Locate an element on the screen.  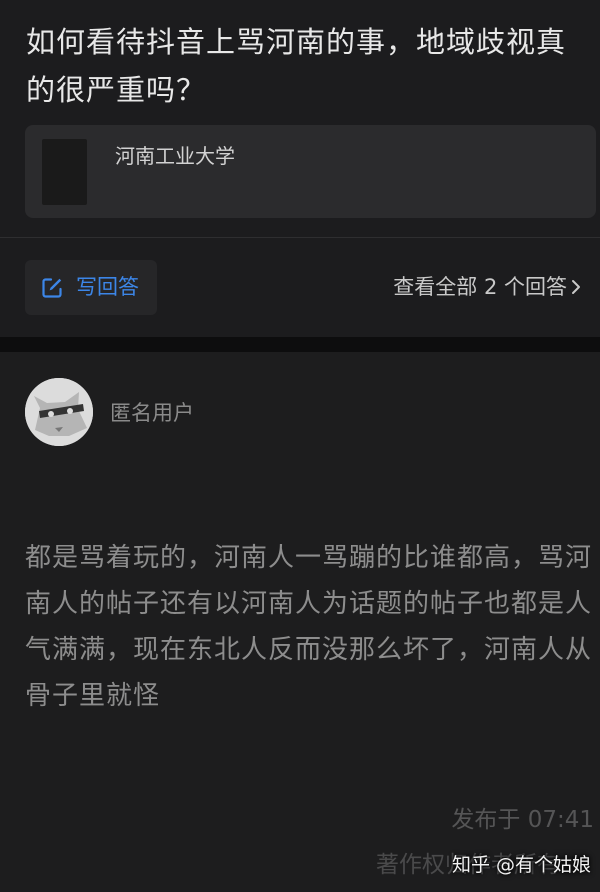
watermark: 知乎 @有个姑娘 is located at coordinates (522, 865).